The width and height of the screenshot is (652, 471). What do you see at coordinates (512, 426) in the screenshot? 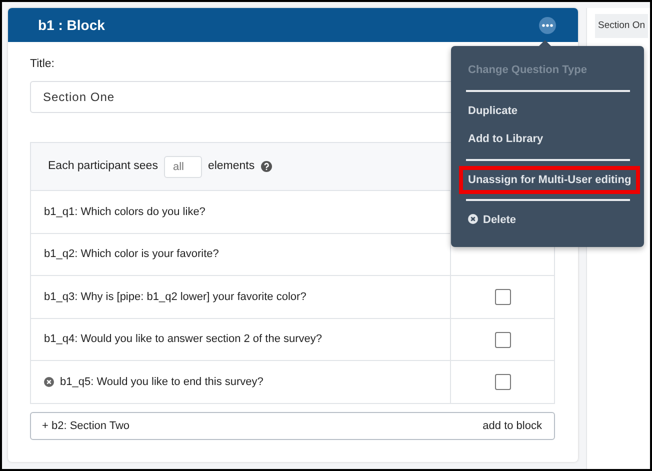
I see `add-to-block-link: add to block` at bounding box center [512, 426].